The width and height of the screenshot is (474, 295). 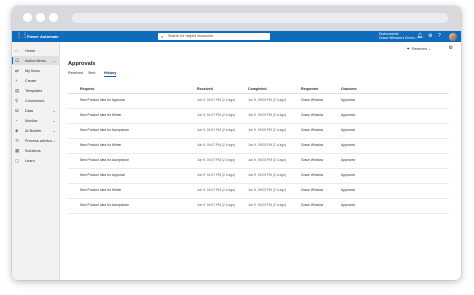 What do you see at coordinates (17, 110) in the screenshot?
I see `database-icon: ⛁` at bounding box center [17, 110].